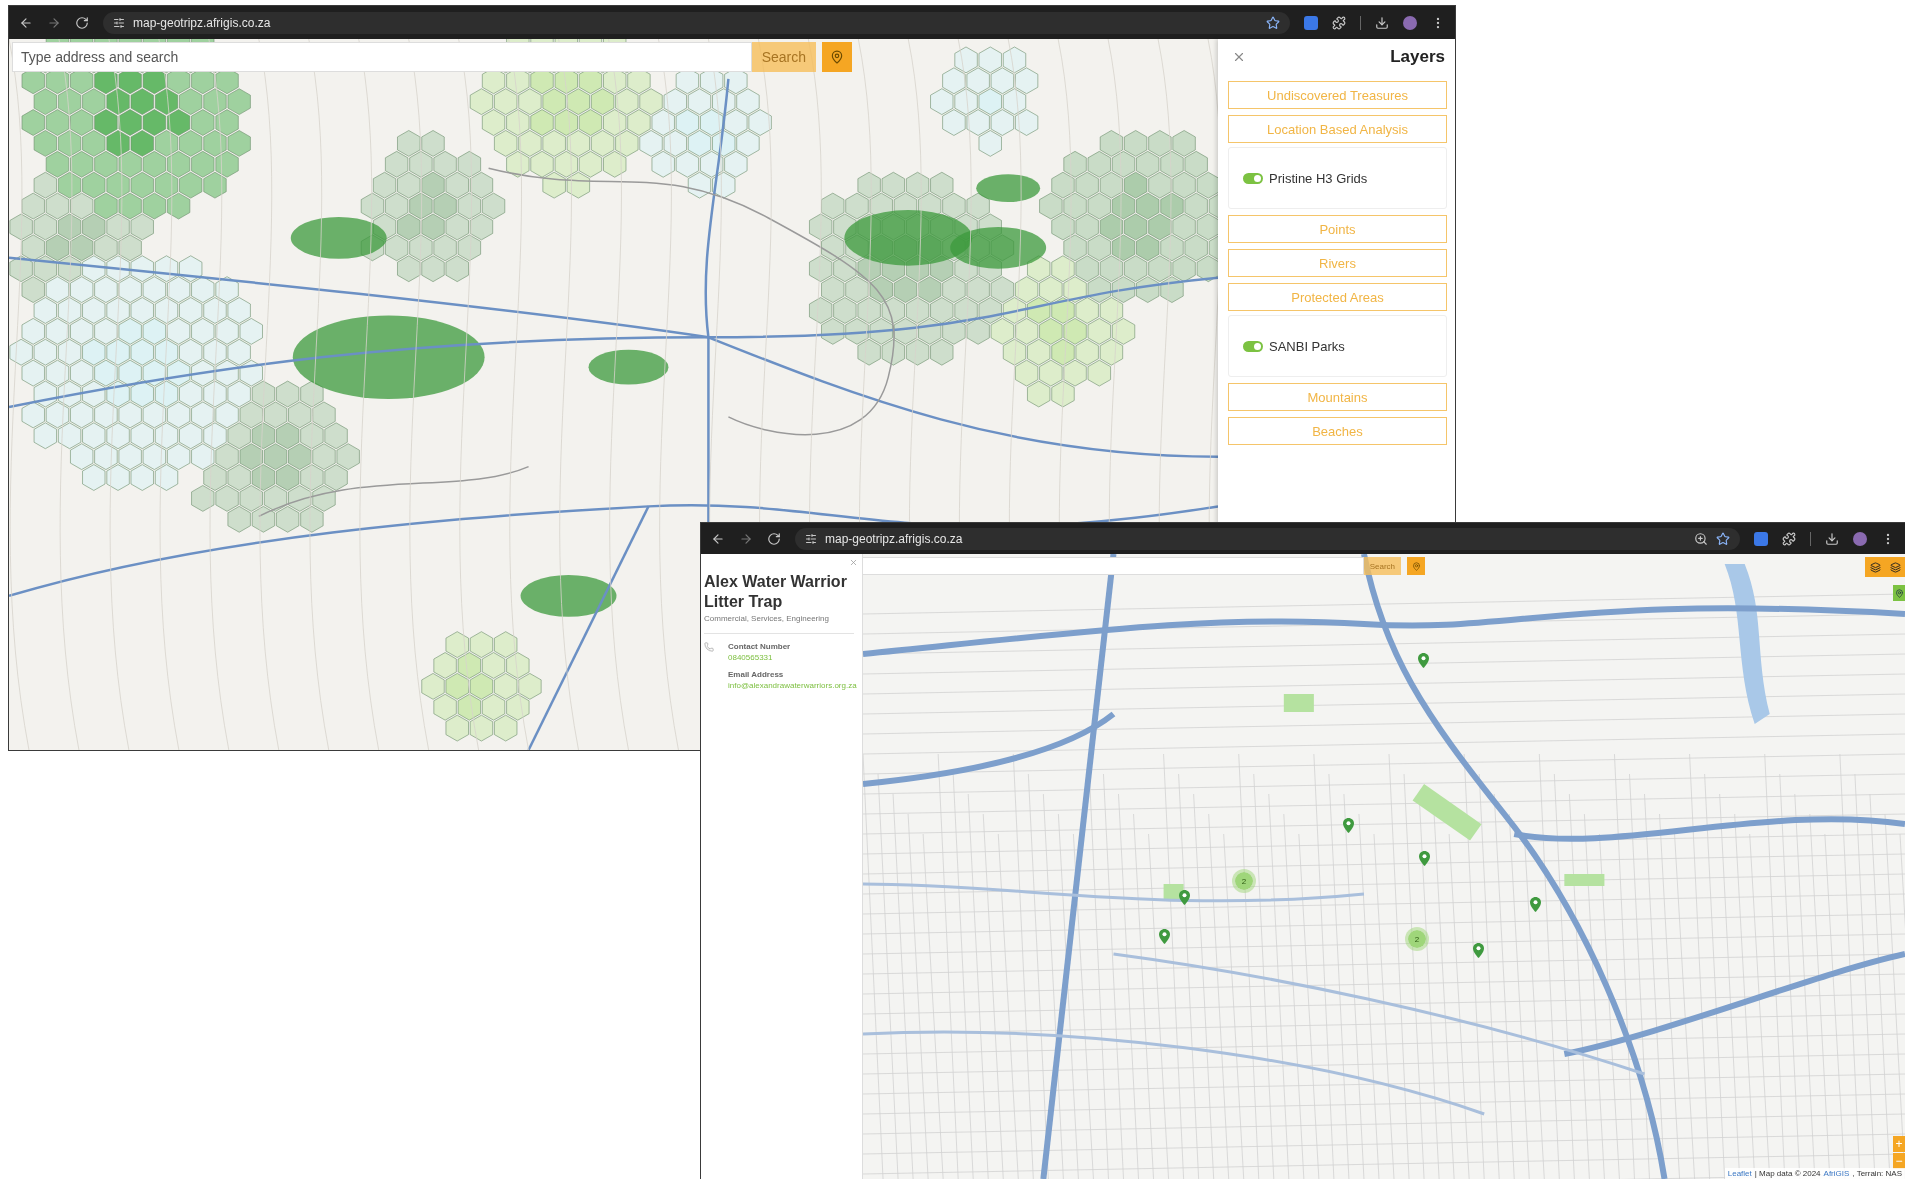 The width and height of the screenshot is (1905, 1179). Describe the element at coordinates (1337, 129) in the screenshot. I see `layer-section-button: Location Based Analysis` at that location.